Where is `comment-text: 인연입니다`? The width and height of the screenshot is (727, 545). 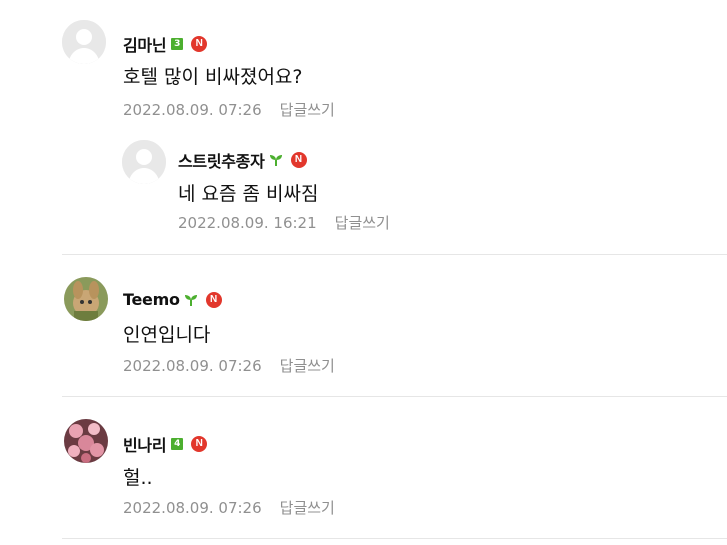 comment-text: 인연입니다 is located at coordinates (167, 335).